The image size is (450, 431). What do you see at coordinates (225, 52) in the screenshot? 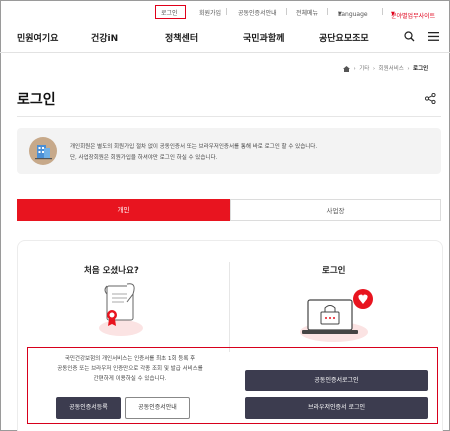
I see `nav-divider` at bounding box center [225, 52].